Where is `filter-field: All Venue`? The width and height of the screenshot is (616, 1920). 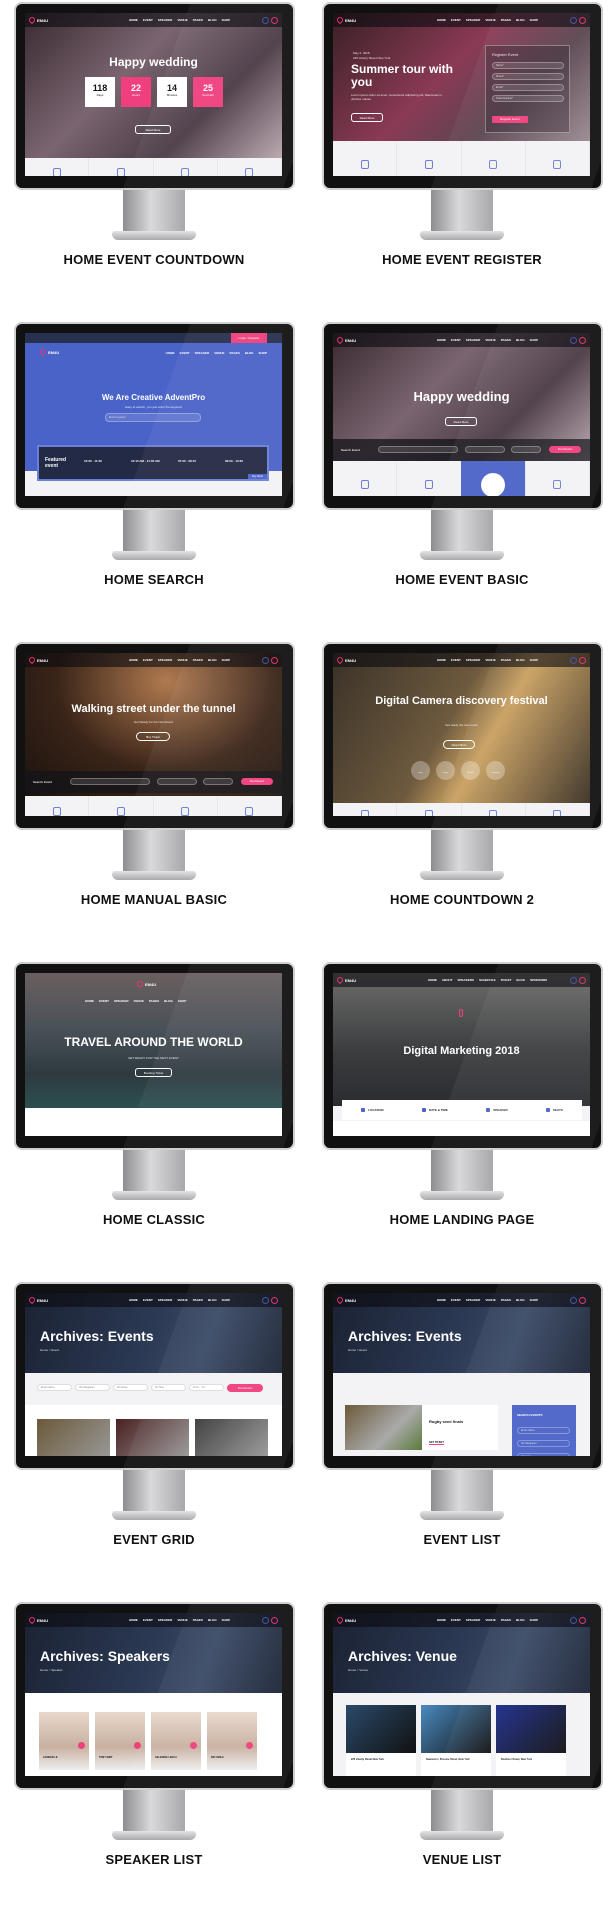 filter-field: All Venue is located at coordinates (130, 1387).